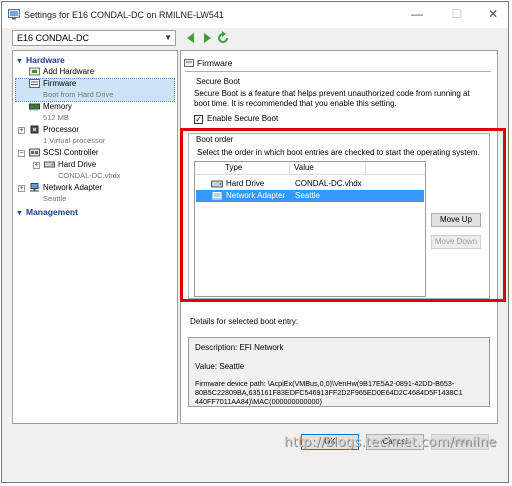 The width and height of the screenshot is (512, 486). What do you see at coordinates (70, 165) in the screenshot?
I see `sidebar-item-hard-drive: Hard Drive` at bounding box center [70, 165].